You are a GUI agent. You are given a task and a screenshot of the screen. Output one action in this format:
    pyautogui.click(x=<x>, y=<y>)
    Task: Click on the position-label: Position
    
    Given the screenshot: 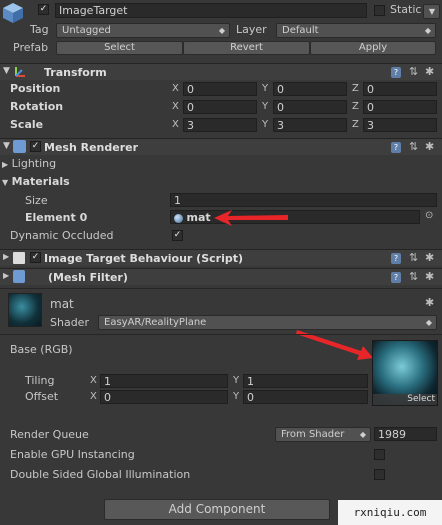 What is the action you would take?
    pyautogui.click(x=35, y=88)
    